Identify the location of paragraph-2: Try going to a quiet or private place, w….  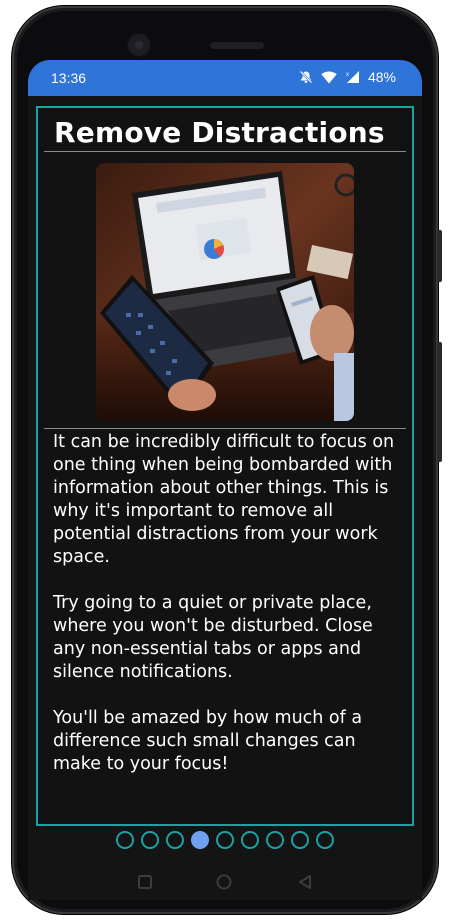
(213, 637).